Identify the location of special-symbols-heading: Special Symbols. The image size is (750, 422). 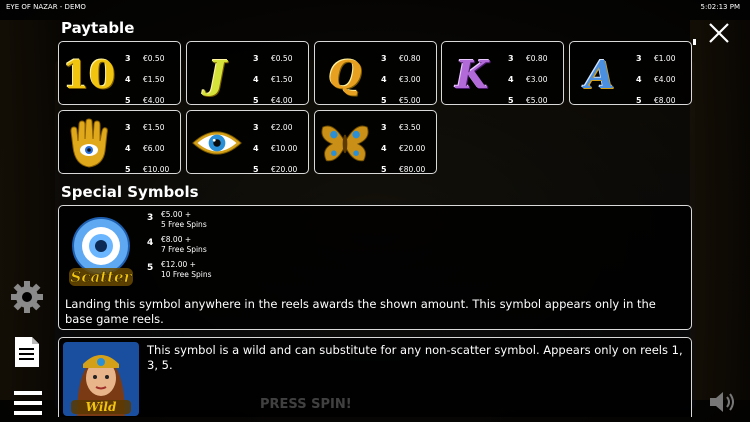
(130, 192).